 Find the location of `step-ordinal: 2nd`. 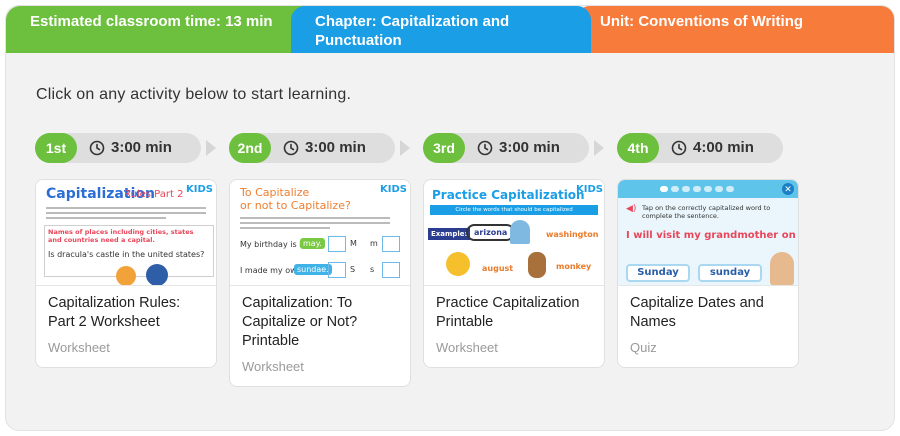

step-ordinal: 2nd is located at coordinates (250, 148).